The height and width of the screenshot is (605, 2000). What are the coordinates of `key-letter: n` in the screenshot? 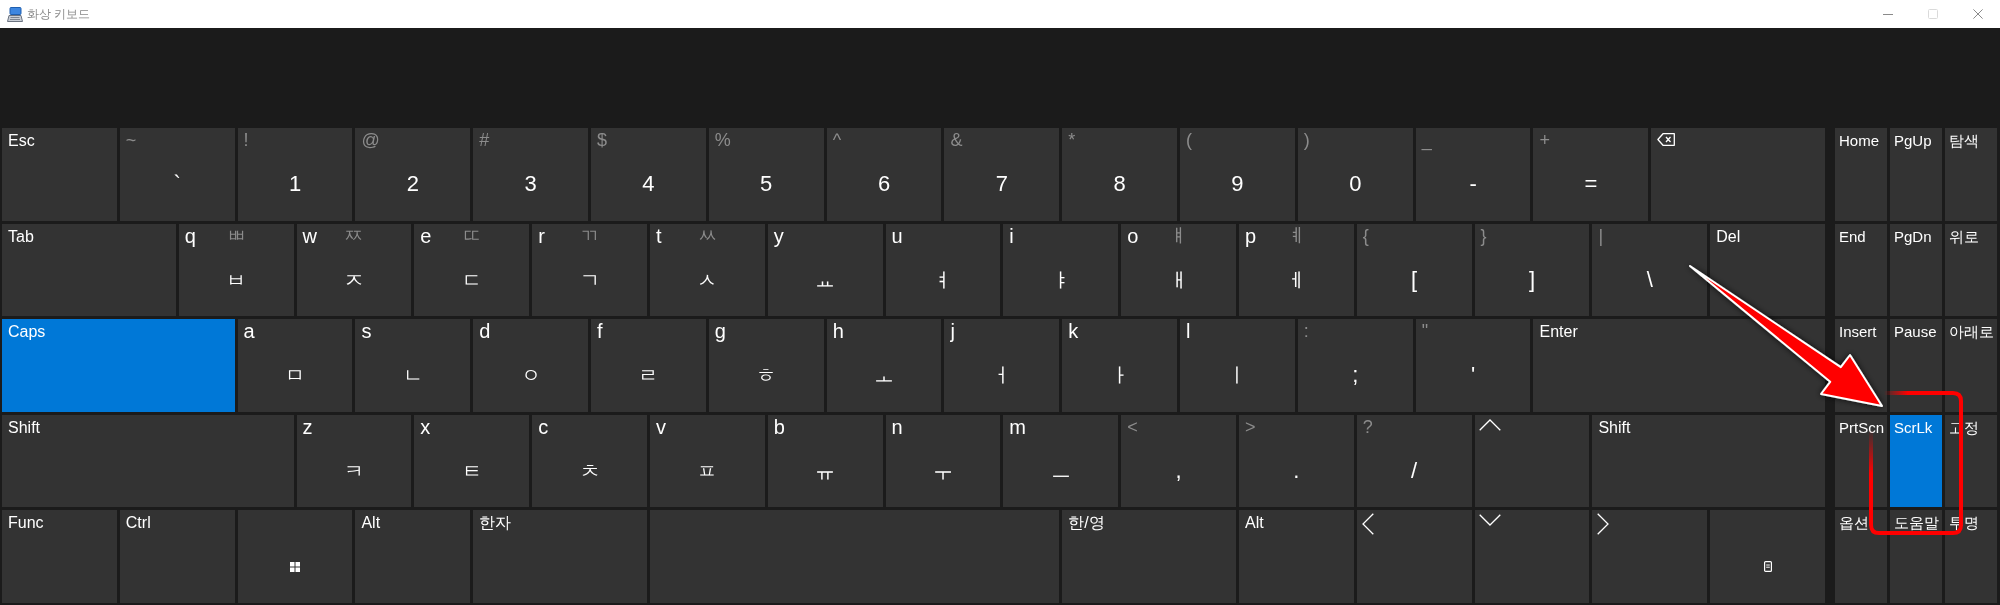 It's located at (897, 426).